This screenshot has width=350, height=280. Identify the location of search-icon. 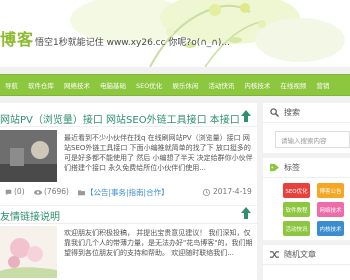
(274, 112).